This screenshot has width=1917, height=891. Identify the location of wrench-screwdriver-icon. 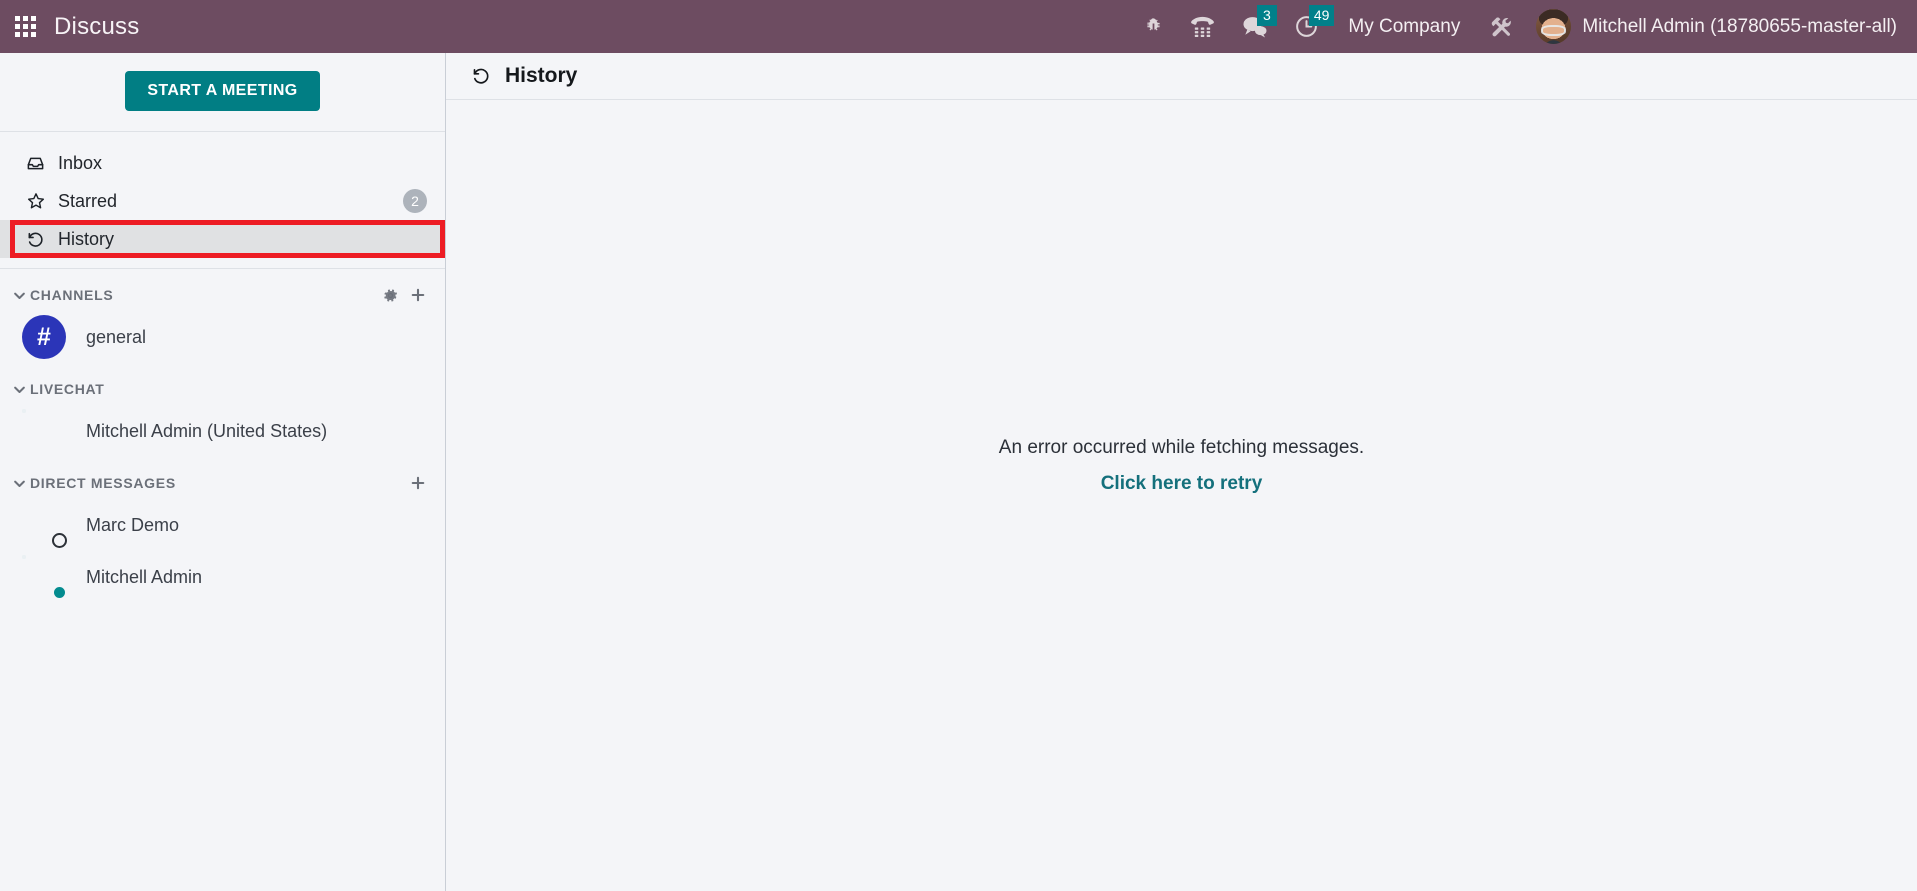
(1501, 26).